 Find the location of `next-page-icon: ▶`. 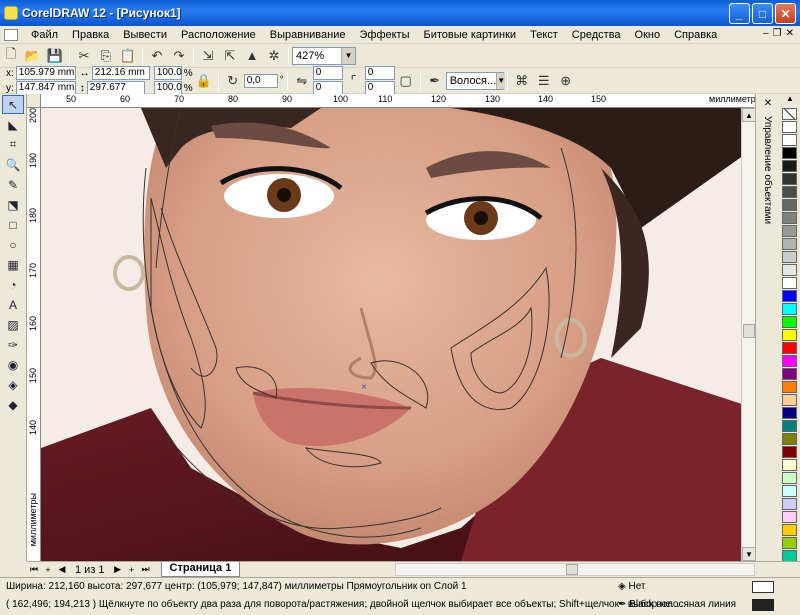

next-page-icon: ▶ is located at coordinates (118, 569).